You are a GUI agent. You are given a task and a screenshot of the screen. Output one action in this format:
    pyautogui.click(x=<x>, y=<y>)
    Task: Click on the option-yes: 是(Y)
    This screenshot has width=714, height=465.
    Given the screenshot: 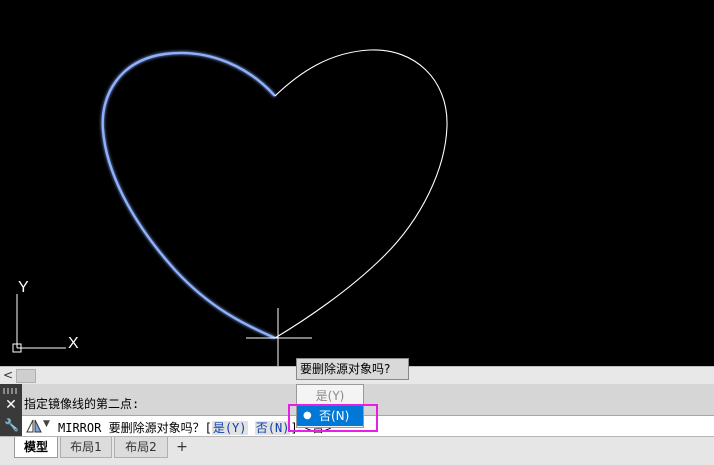 What is the action you would take?
    pyautogui.click(x=229, y=428)
    